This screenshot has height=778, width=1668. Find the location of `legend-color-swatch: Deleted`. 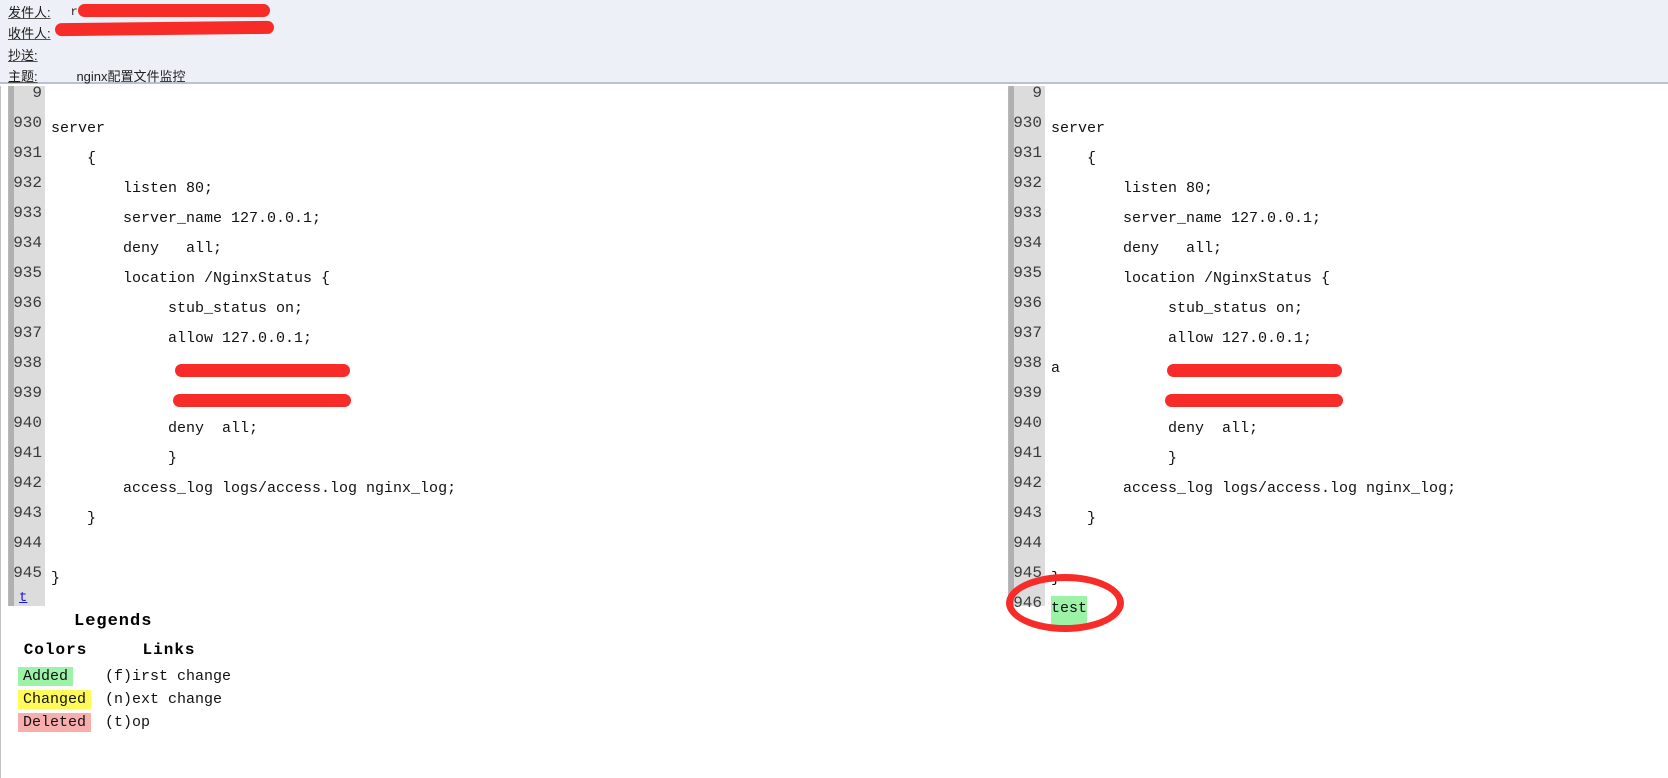

legend-color-swatch: Deleted is located at coordinates (55, 722).